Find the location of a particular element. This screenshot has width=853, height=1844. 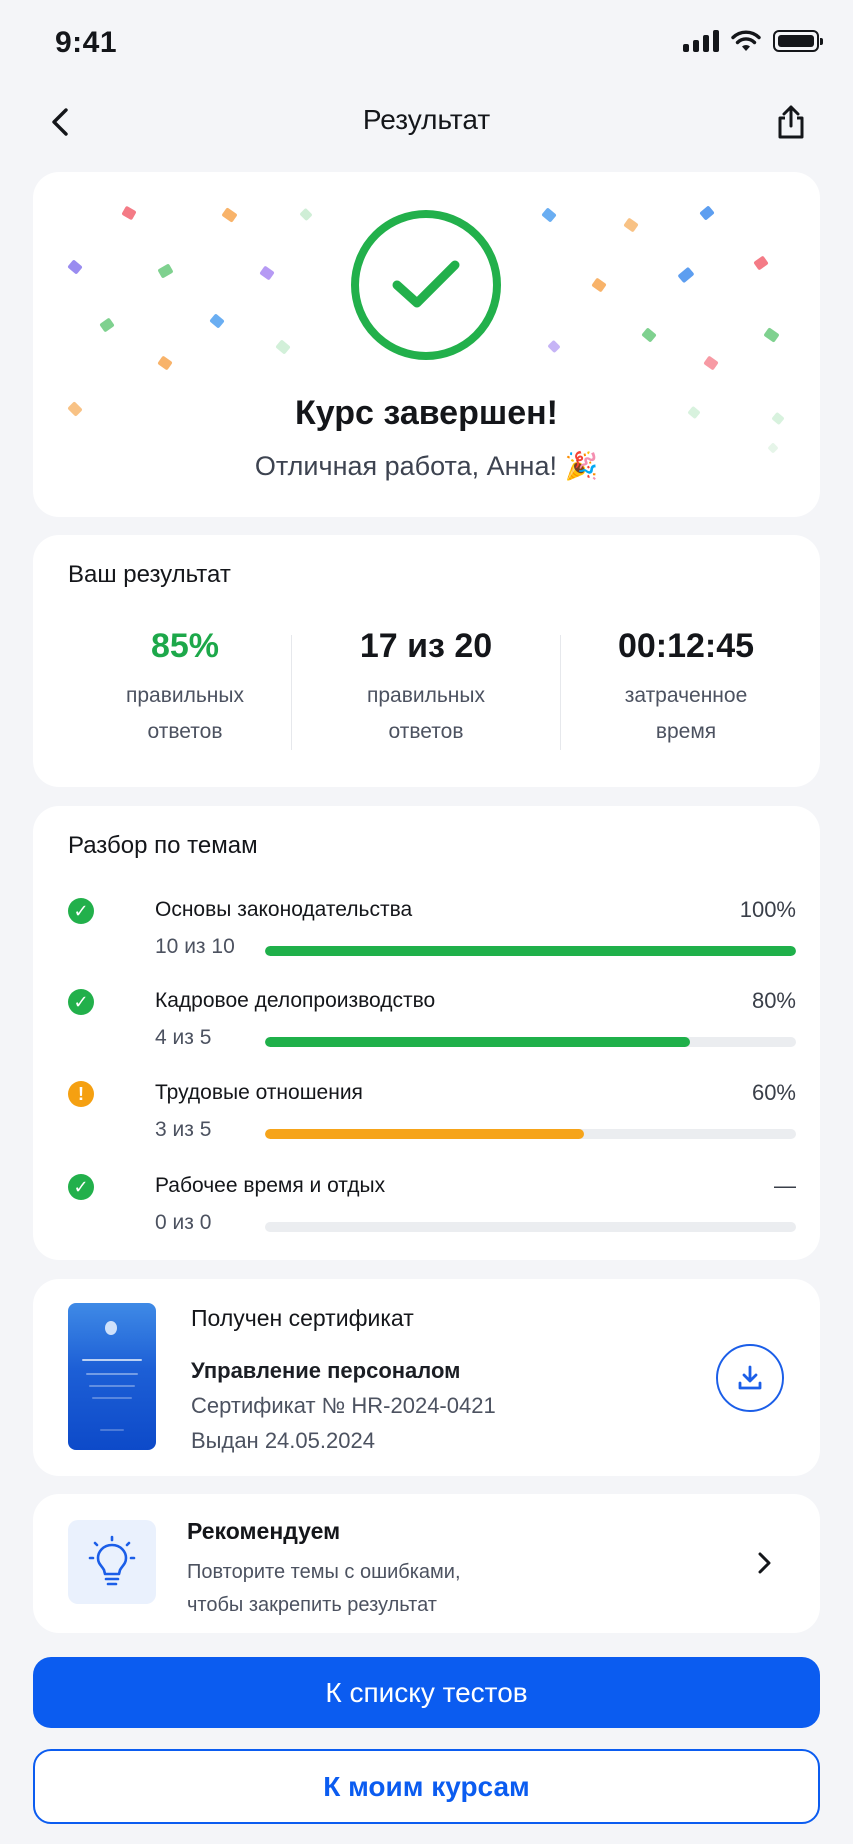

share-icon is located at coordinates (791, 122).